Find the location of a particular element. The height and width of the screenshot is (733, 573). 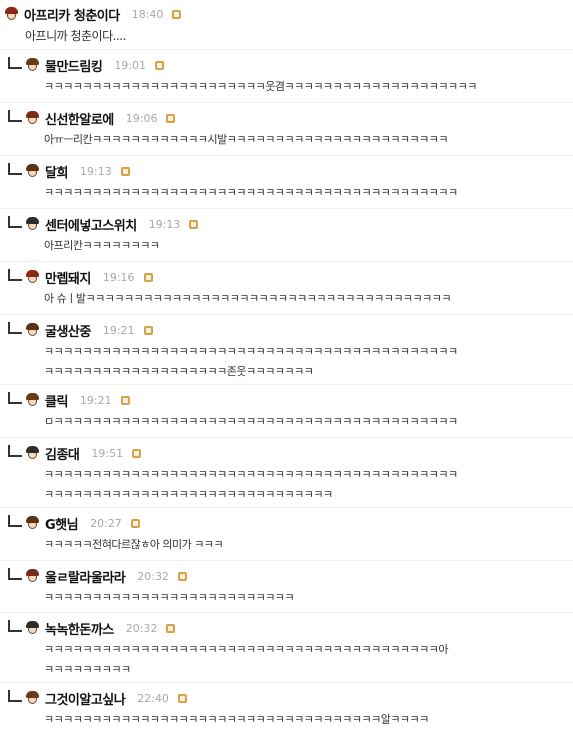

comment-header: 신선한알로에 19:06 is located at coordinates (88, 118).